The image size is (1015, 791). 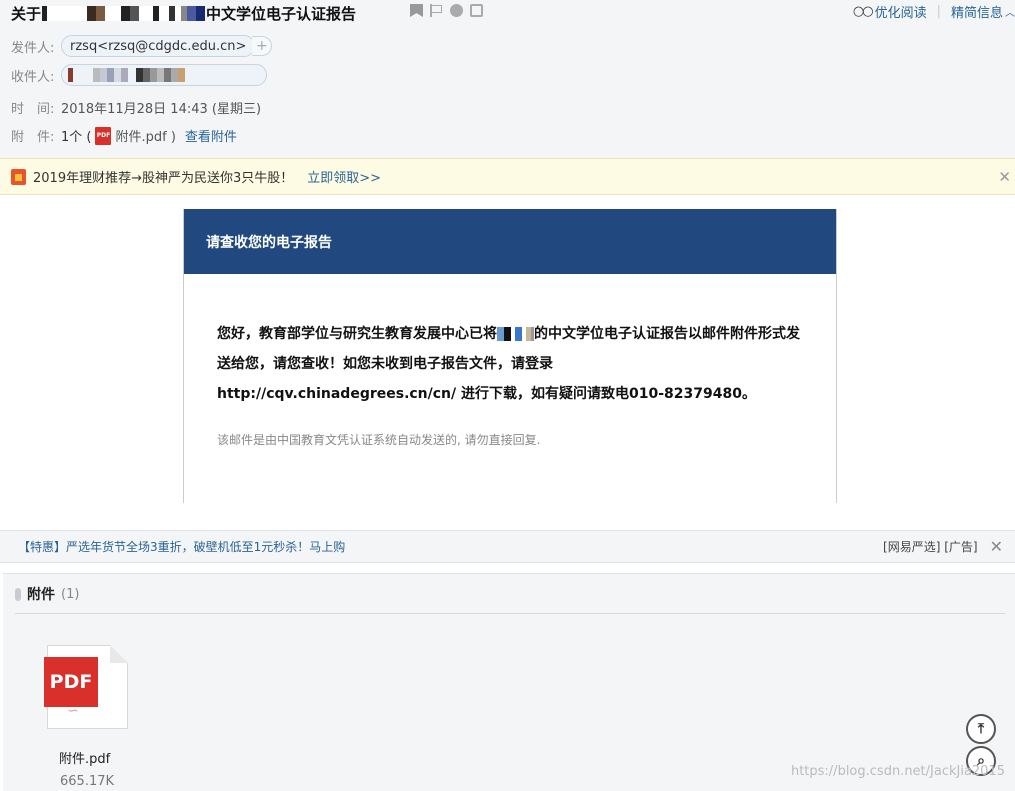 I want to click on file-size: 665.17K, so click(x=87, y=781).